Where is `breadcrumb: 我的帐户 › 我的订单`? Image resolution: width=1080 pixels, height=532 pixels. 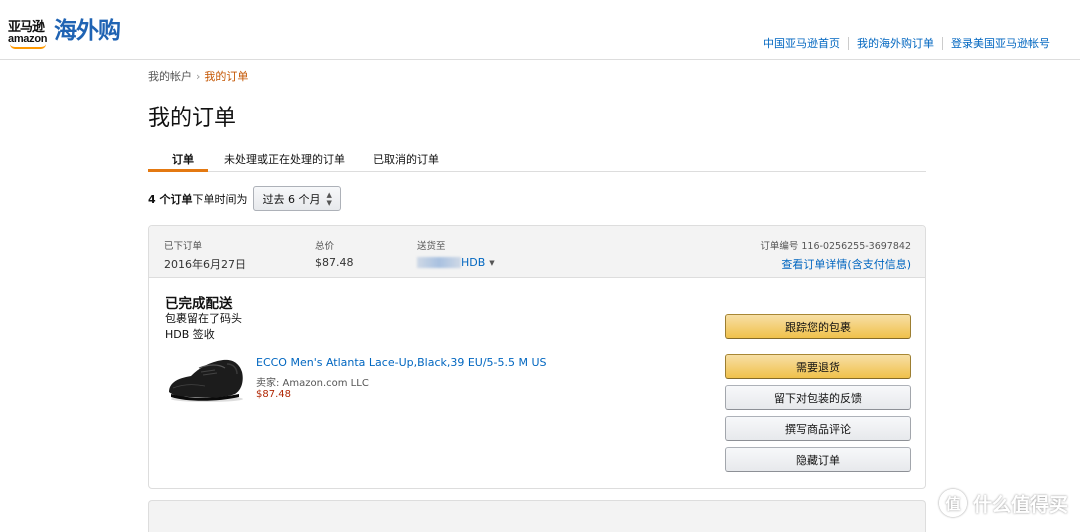
breadcrumb: 我的帐户 › 我的订单 is located at coordinates (198, 76).